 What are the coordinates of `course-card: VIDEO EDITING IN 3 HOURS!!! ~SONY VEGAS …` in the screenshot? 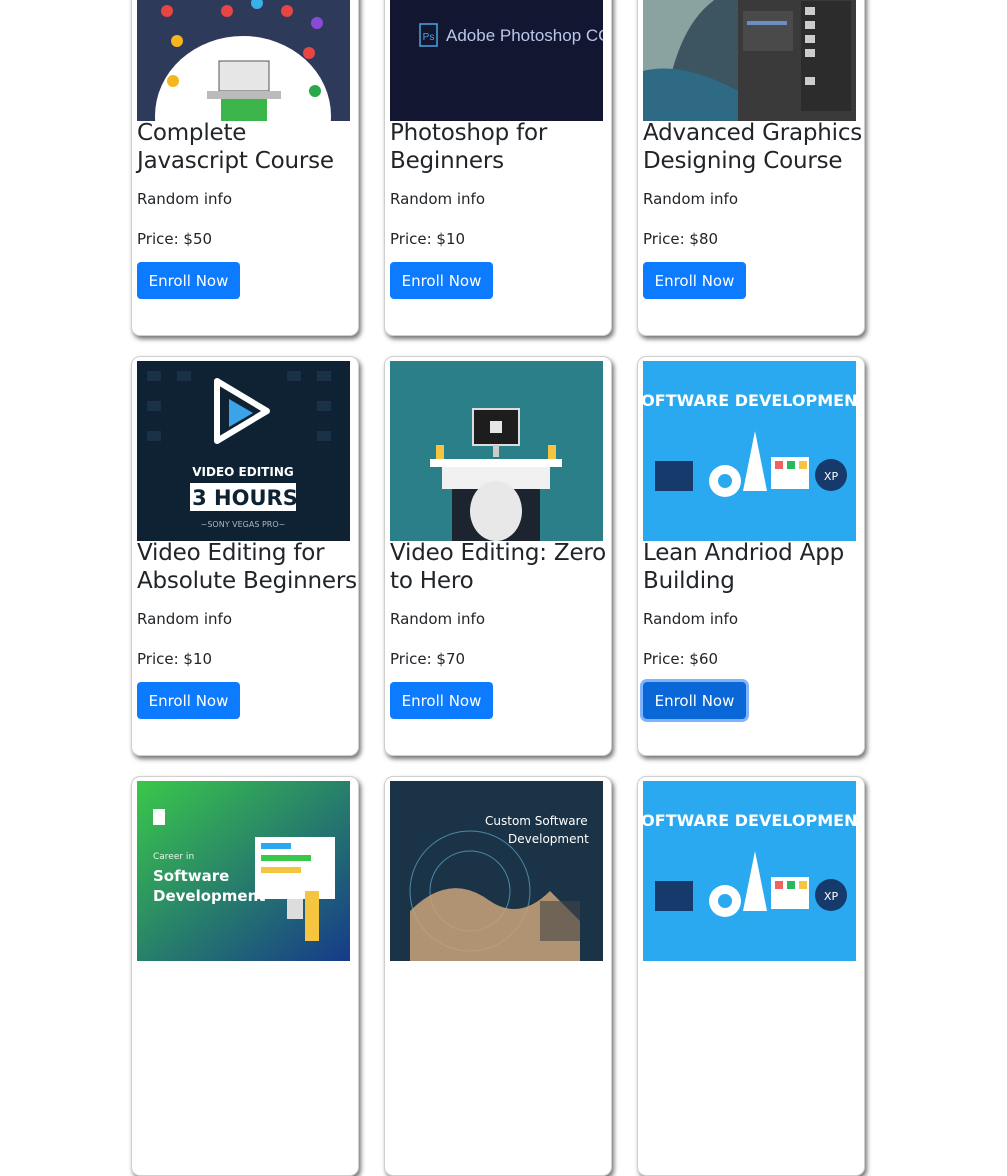 It's located at (245, 556).